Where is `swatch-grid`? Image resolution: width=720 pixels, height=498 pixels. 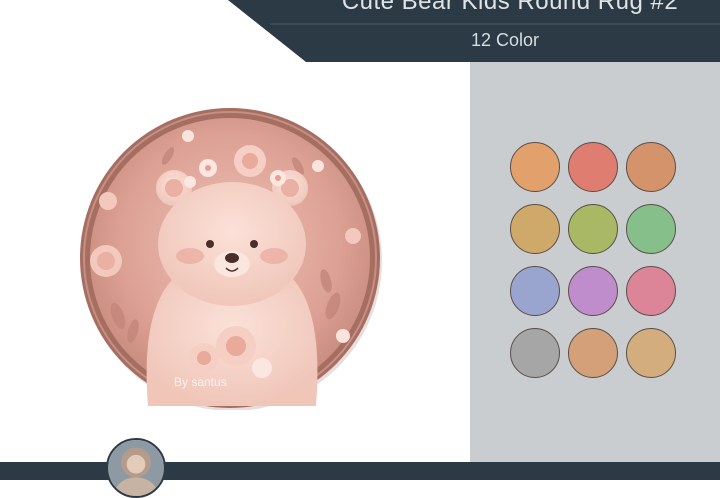 swatch-grid is located at coordinates (595, 264).